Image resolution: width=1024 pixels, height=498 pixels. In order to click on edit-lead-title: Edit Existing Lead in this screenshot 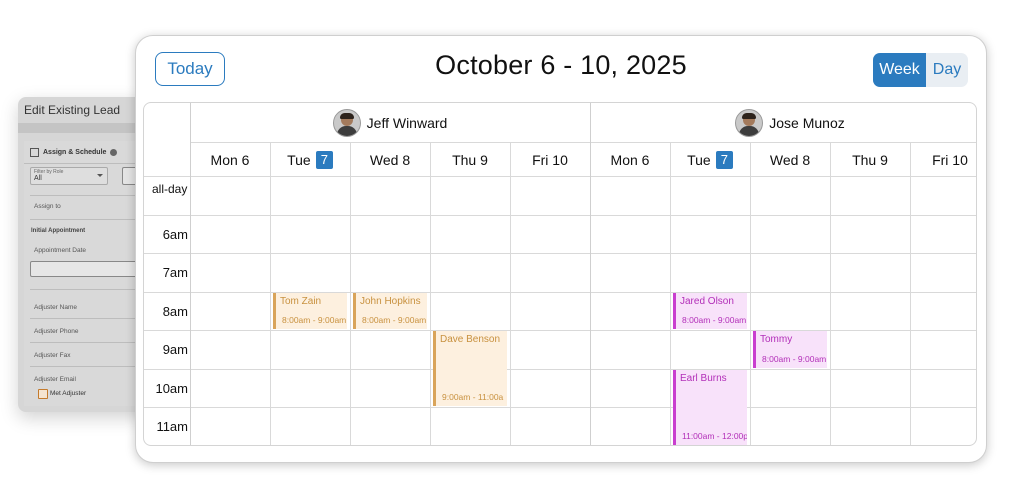, I will do `click(72, 110)`.